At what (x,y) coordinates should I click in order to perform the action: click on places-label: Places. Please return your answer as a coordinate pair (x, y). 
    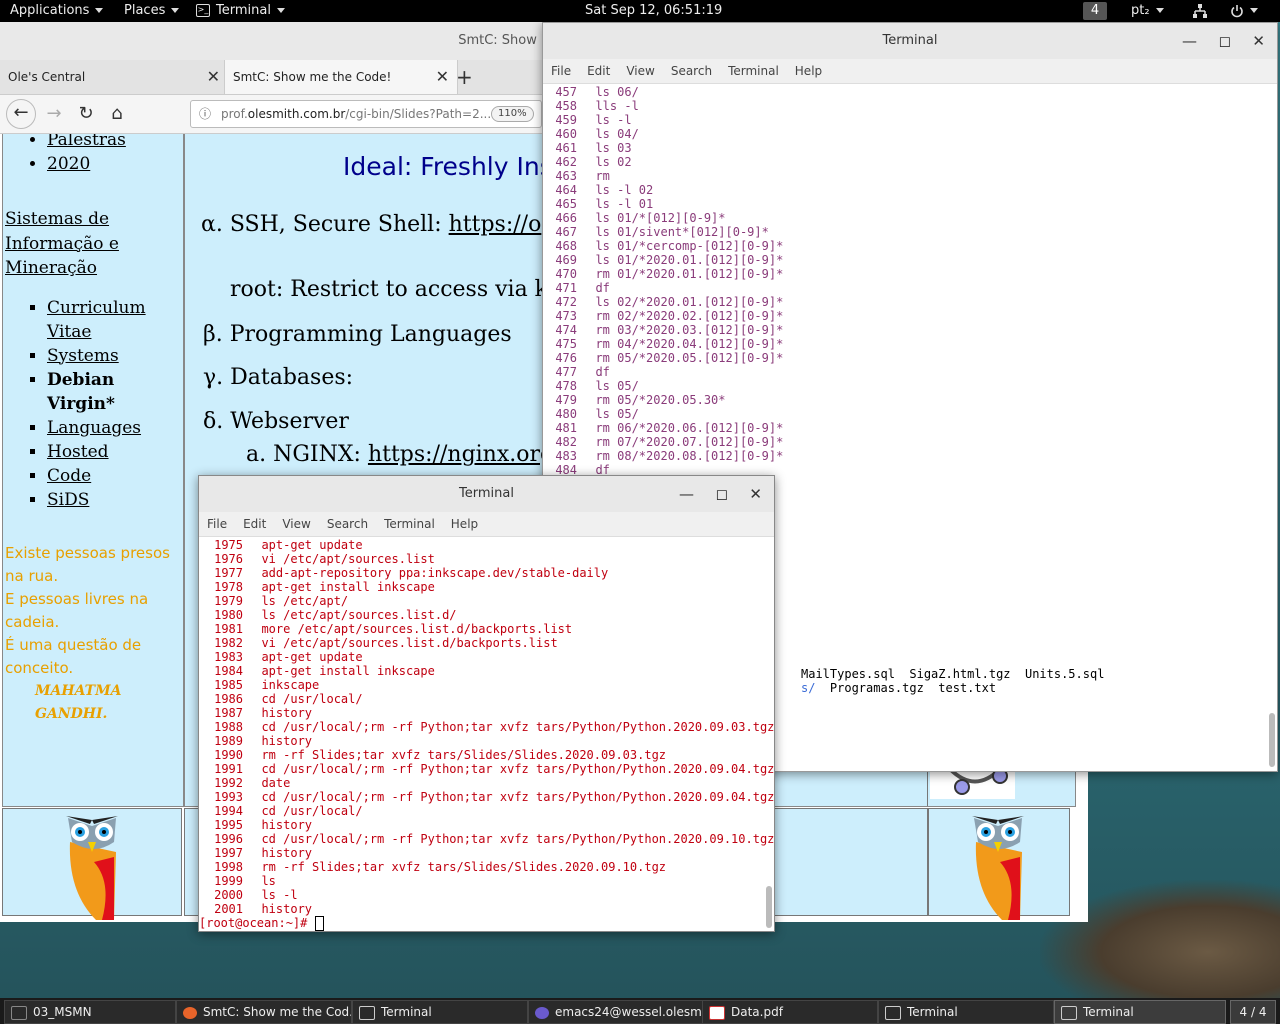
    Looking at the image, I should click on (145, 10).